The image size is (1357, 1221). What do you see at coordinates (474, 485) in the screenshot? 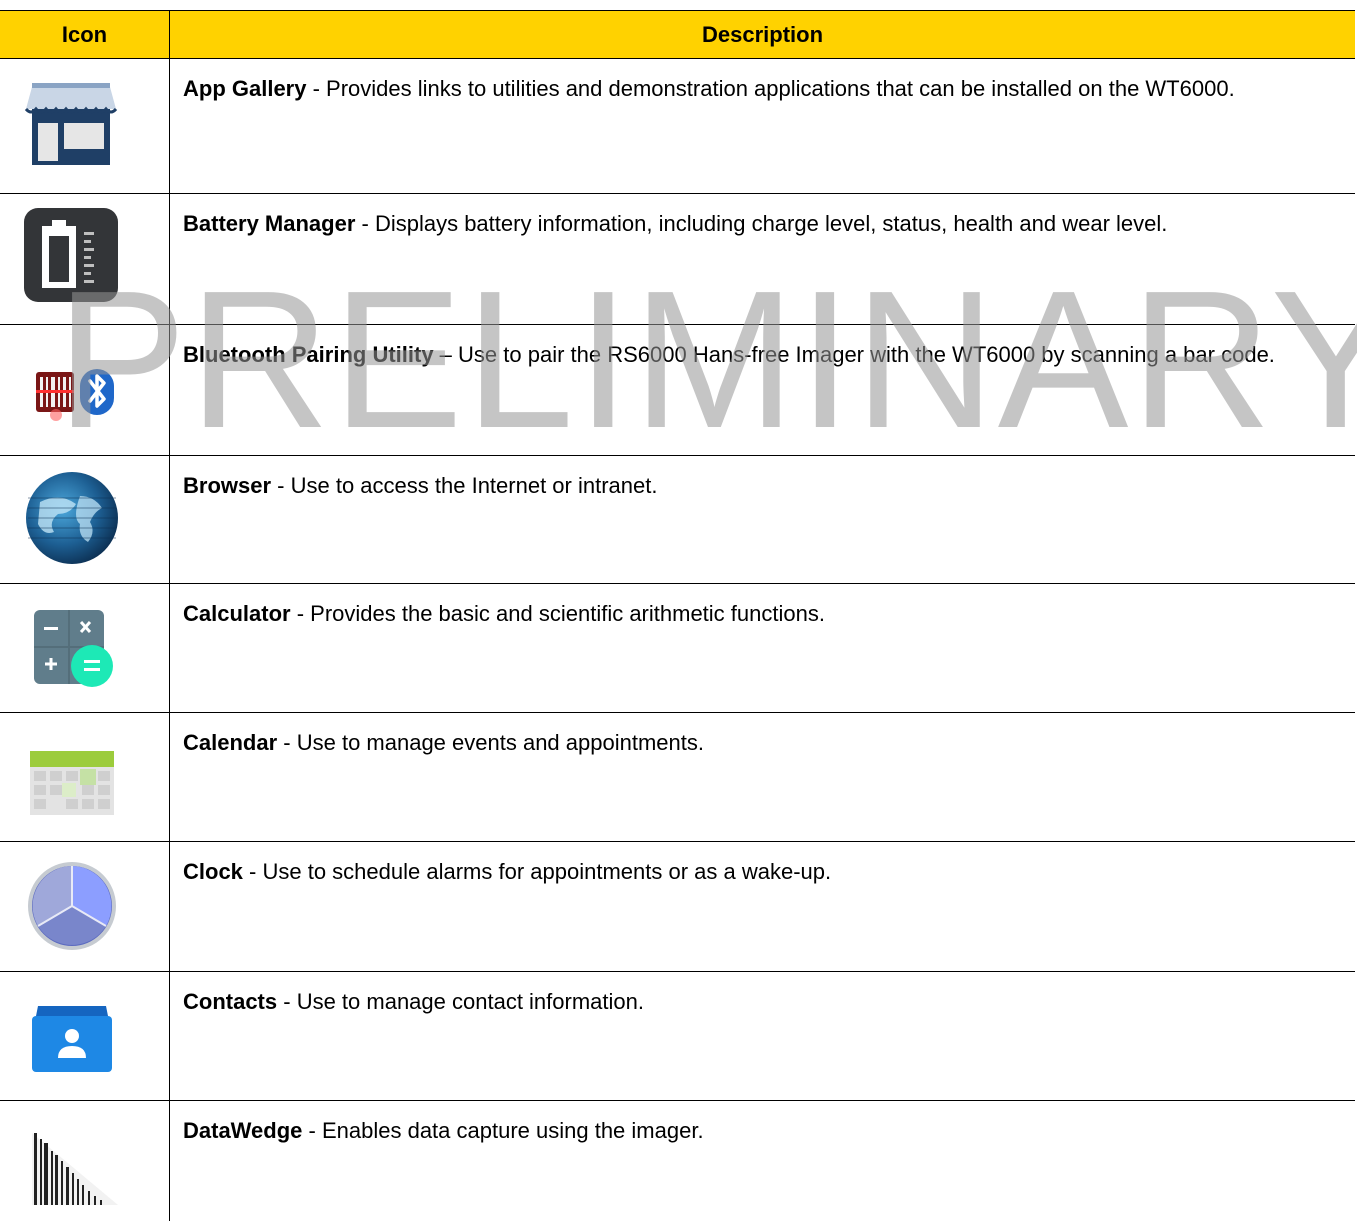
I see `app-description: Use to access the Internet or intranet.` at bounding box center [474, 485].